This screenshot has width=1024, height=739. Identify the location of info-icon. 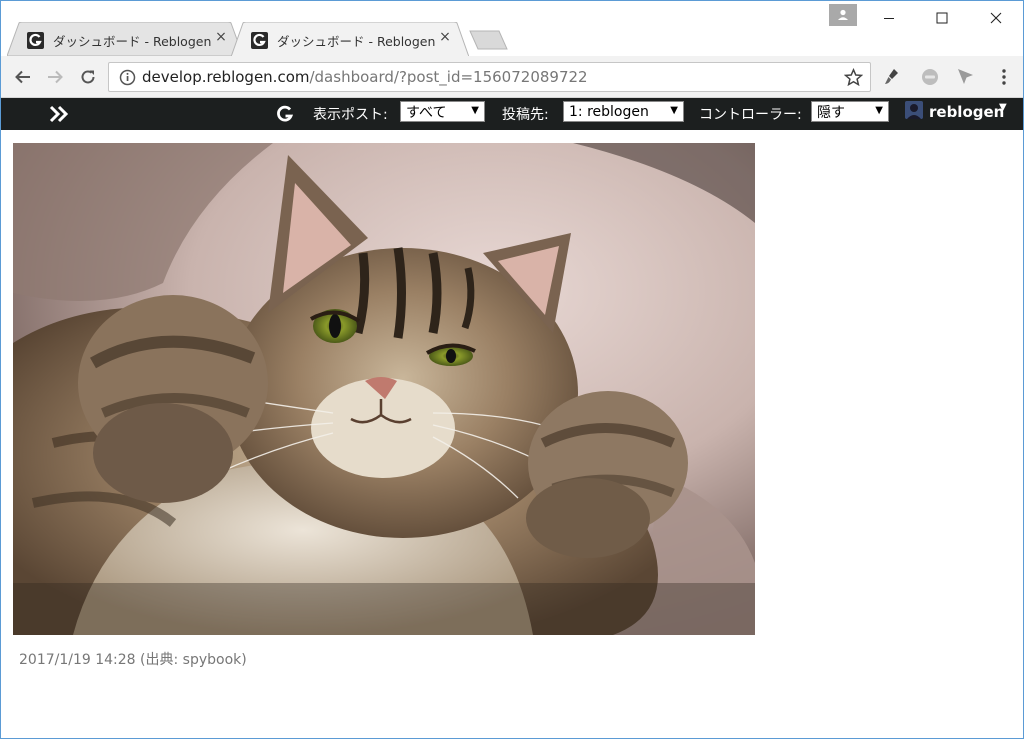
(127, 77).